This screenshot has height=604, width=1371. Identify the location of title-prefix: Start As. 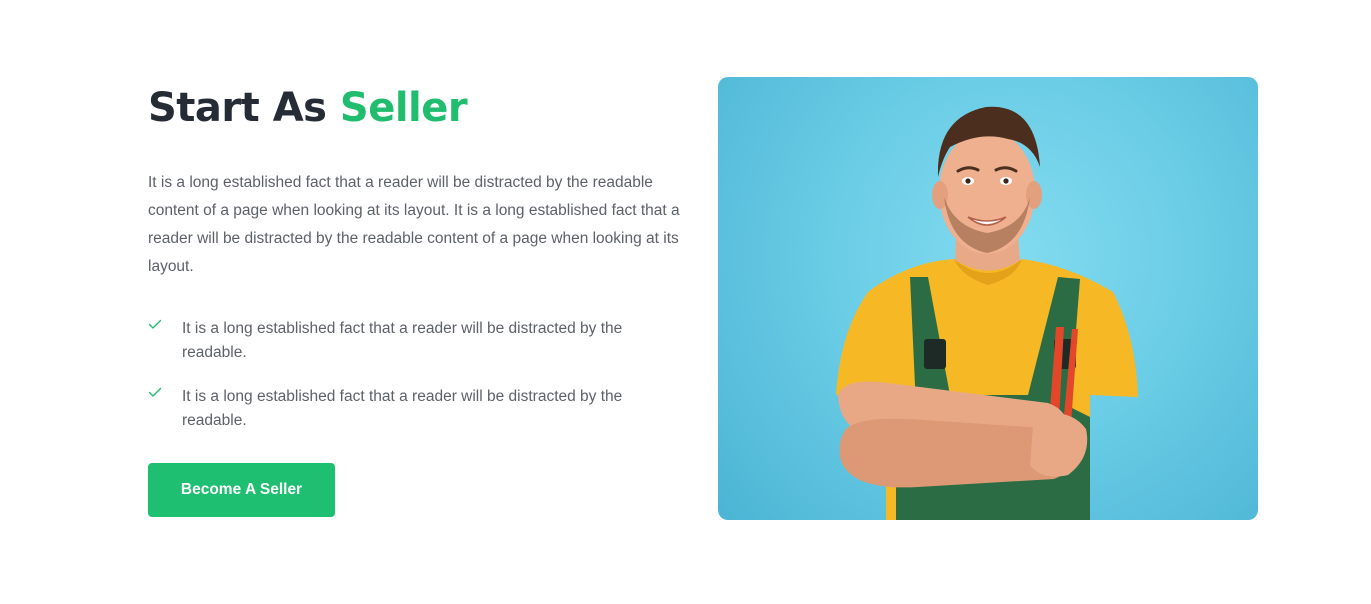
(237, 108).